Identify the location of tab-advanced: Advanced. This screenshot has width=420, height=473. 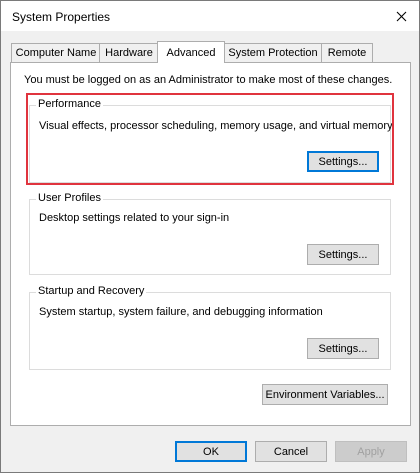
(191, 52).